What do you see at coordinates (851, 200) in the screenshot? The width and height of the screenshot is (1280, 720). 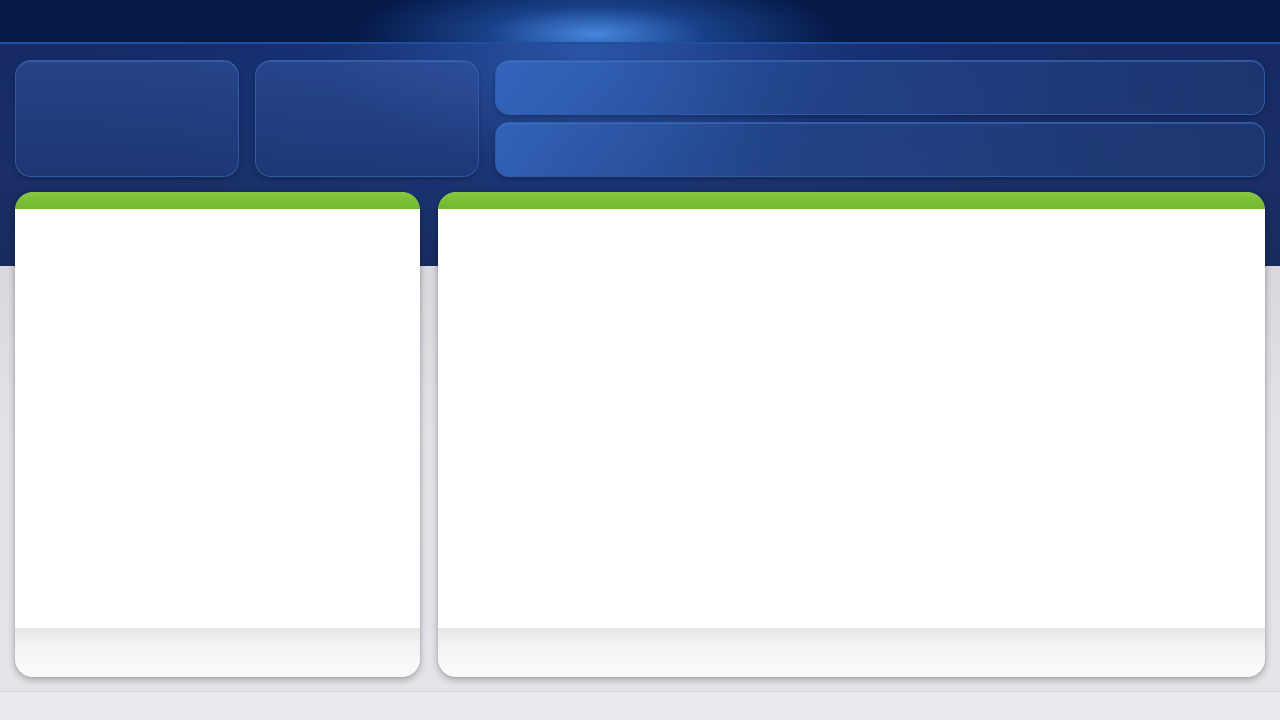 I see `right-panel-header` at bounding box center [851, 200].